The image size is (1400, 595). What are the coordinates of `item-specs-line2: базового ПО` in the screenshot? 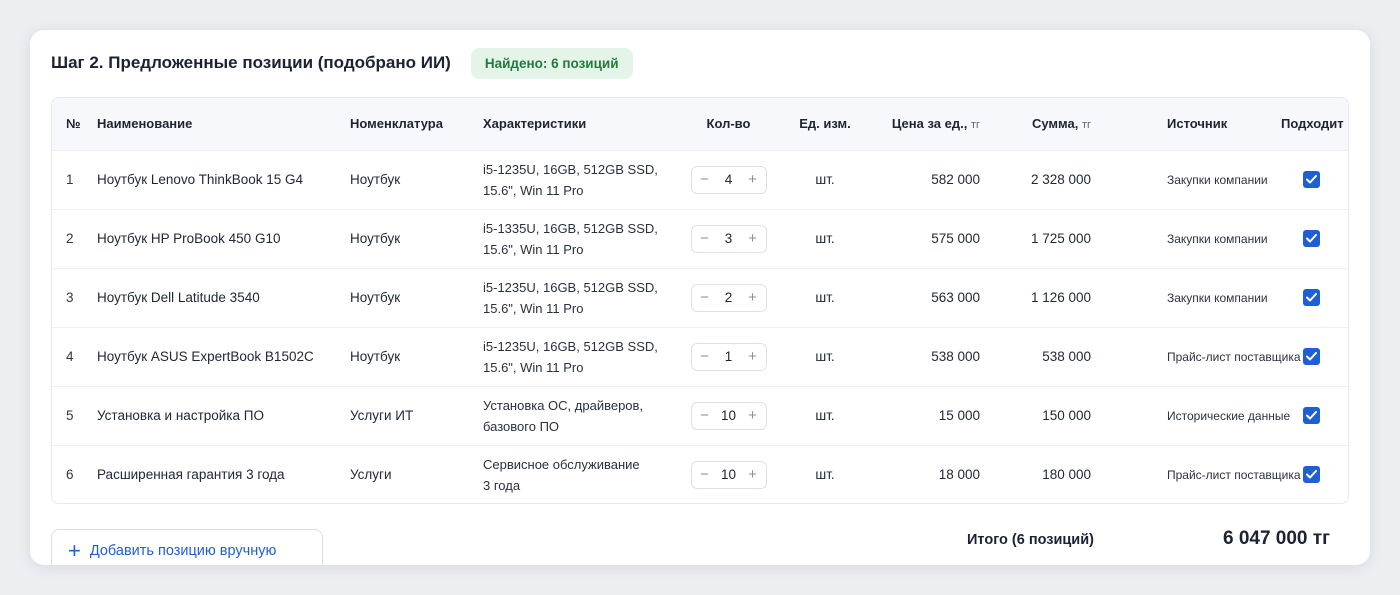 It's located at (521, 426).